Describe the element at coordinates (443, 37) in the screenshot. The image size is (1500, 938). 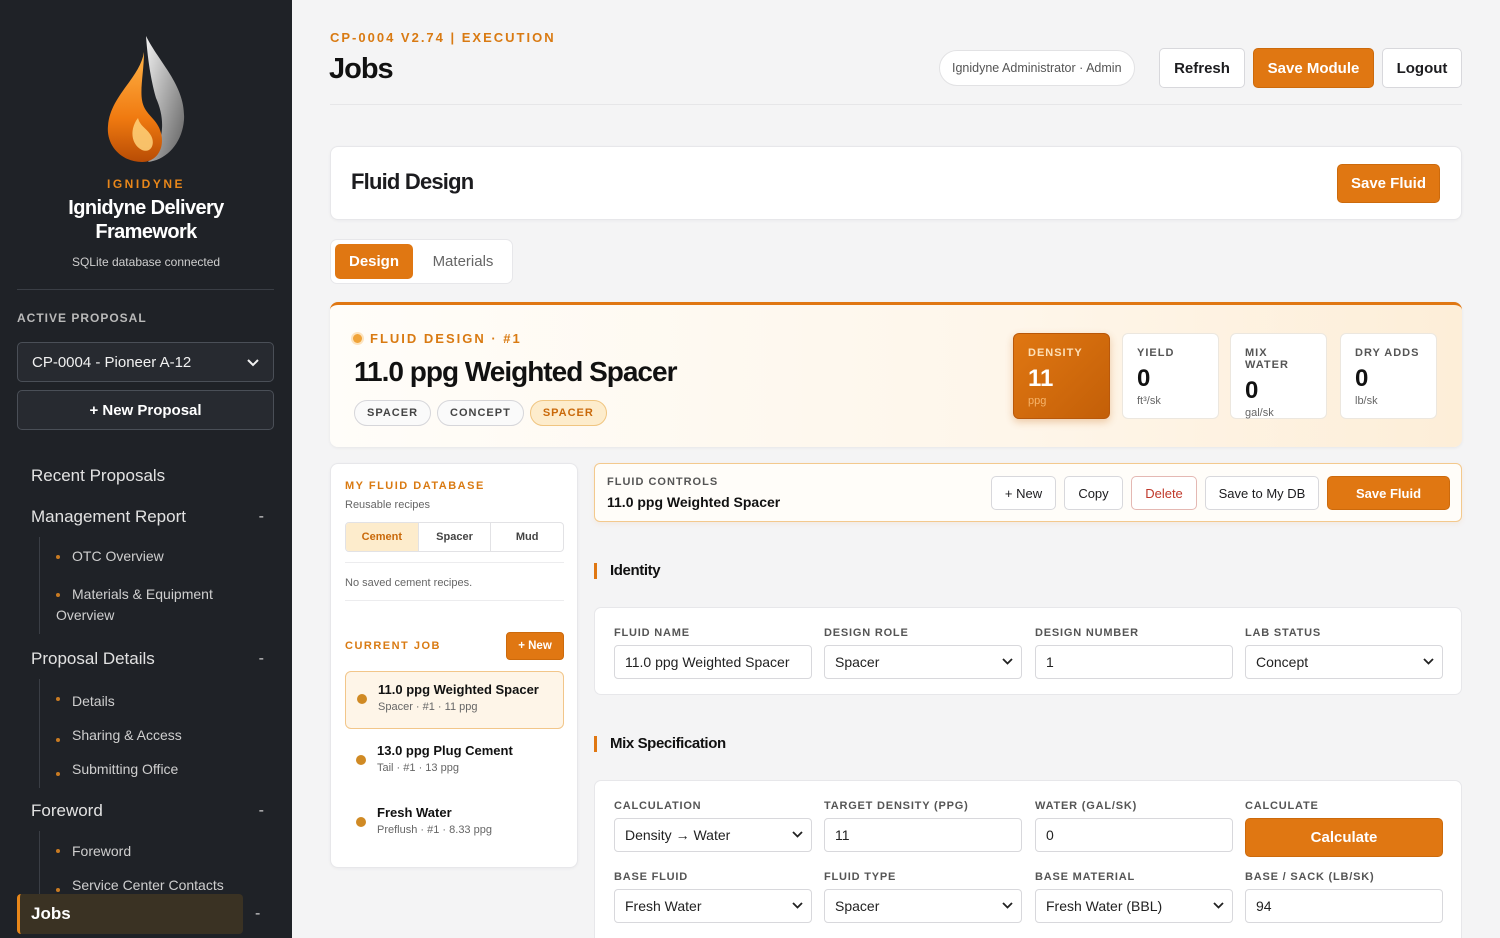
I see `breadcrumb: CP-0004 V2.74 | EXECUTION` at that location.